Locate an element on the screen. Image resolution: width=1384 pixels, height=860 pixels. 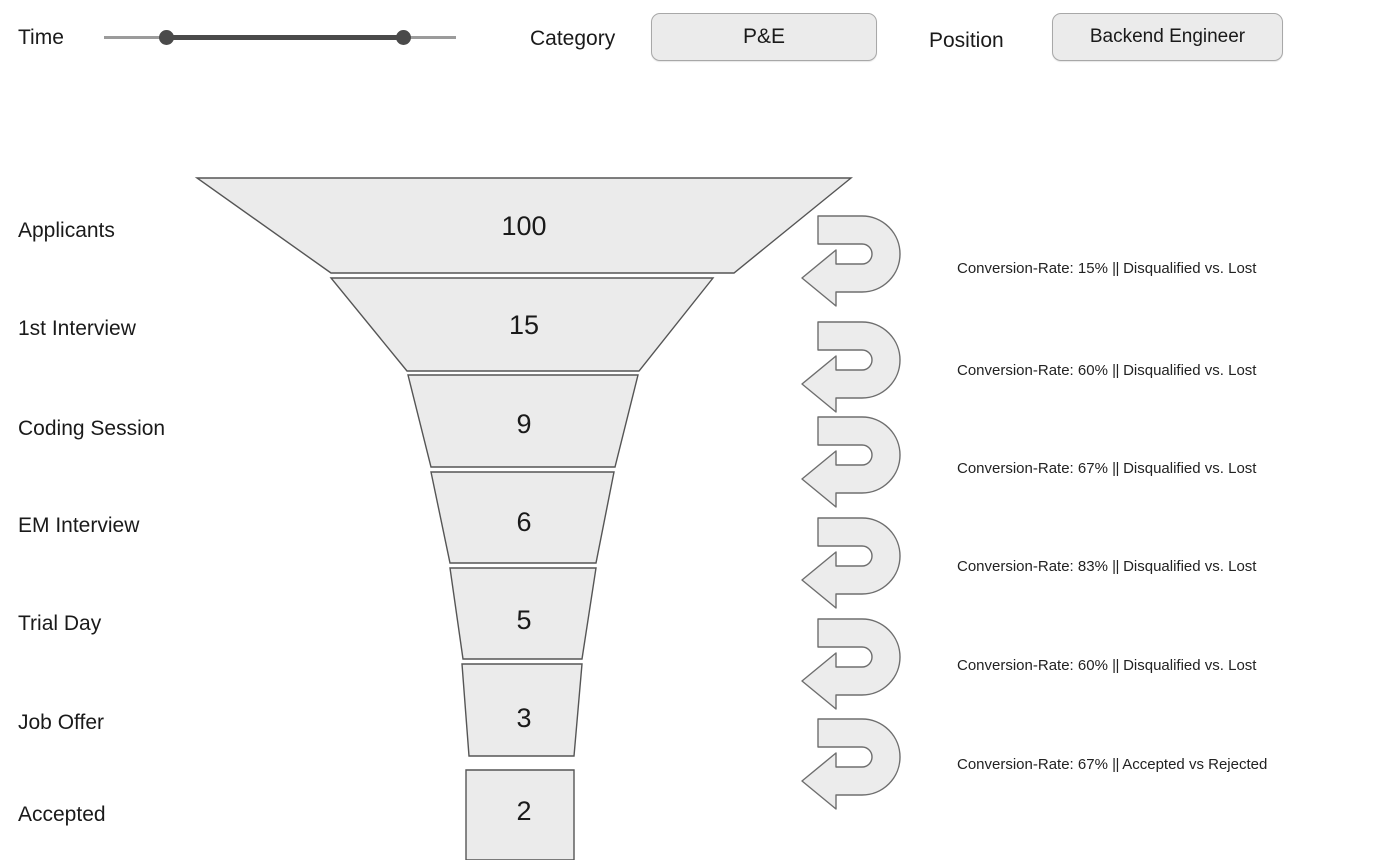
conversion-rate-label-6: Conversion-Rate: 67% is located at coordinates (1032, 764).